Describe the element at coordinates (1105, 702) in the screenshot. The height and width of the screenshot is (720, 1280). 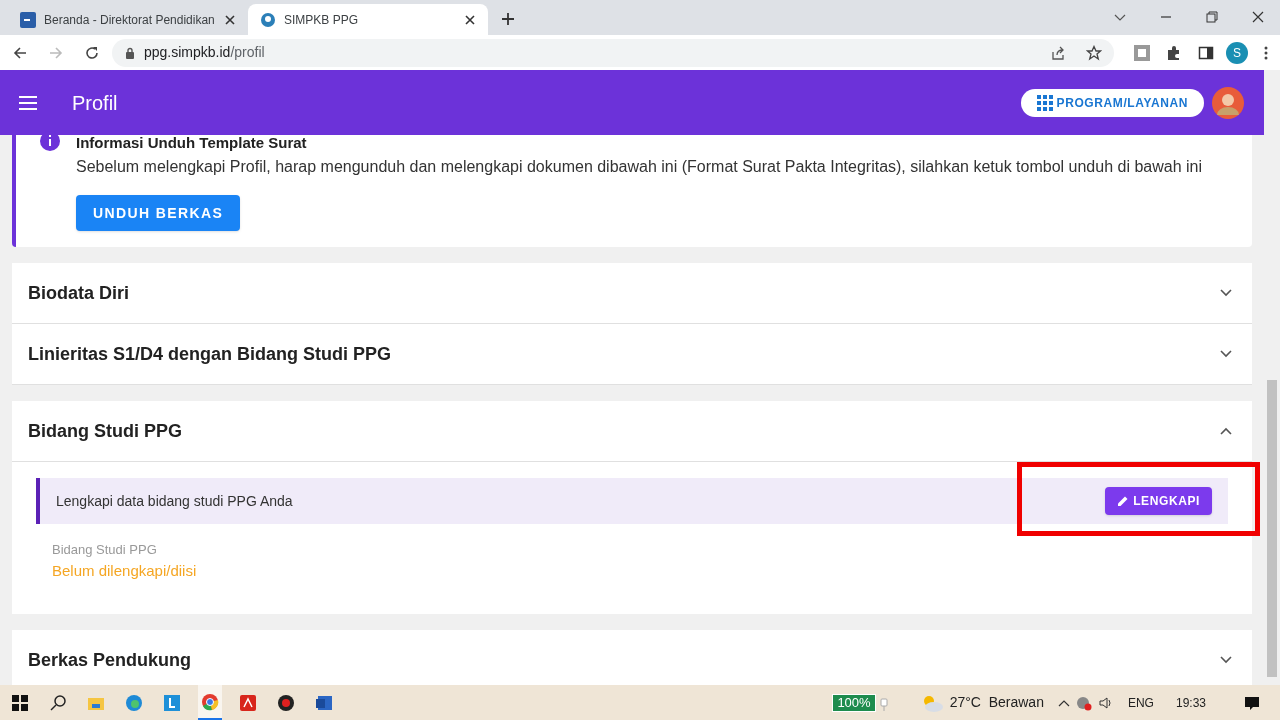
I see `volume-icon` at that location.